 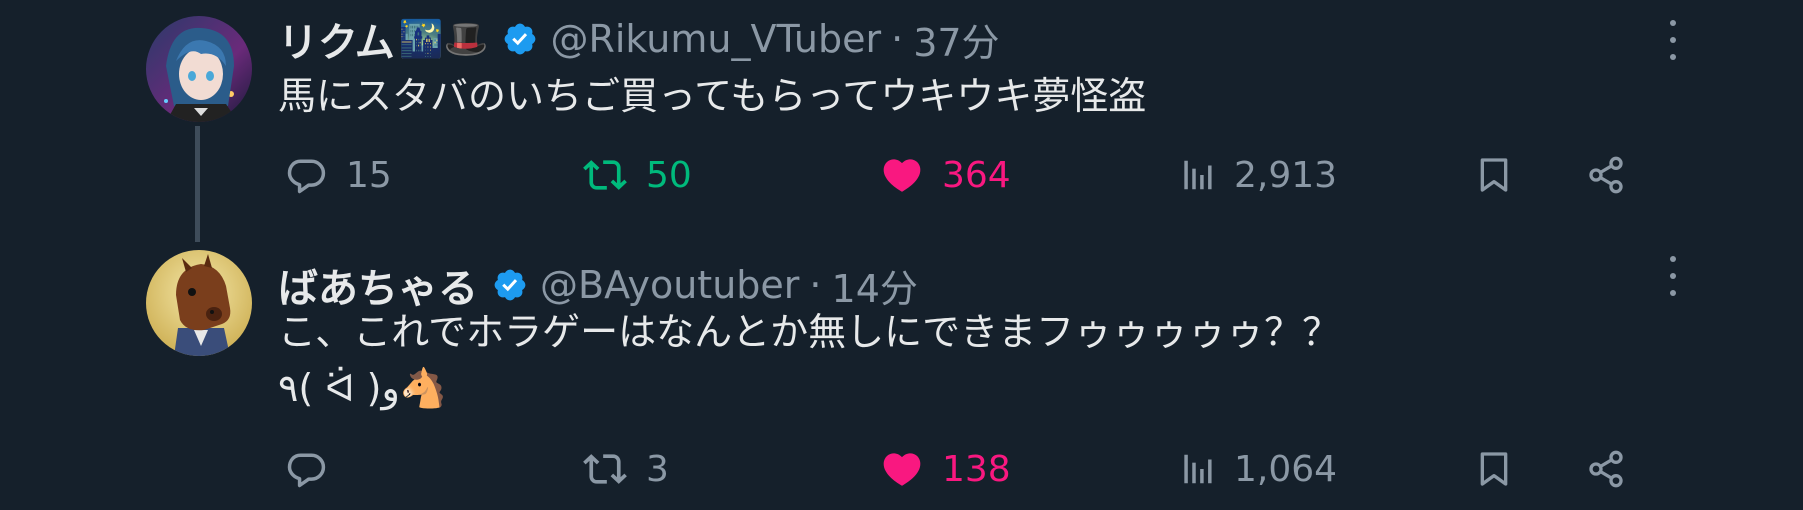 I want to click on like-count: 138, so click(x=976, y=469).